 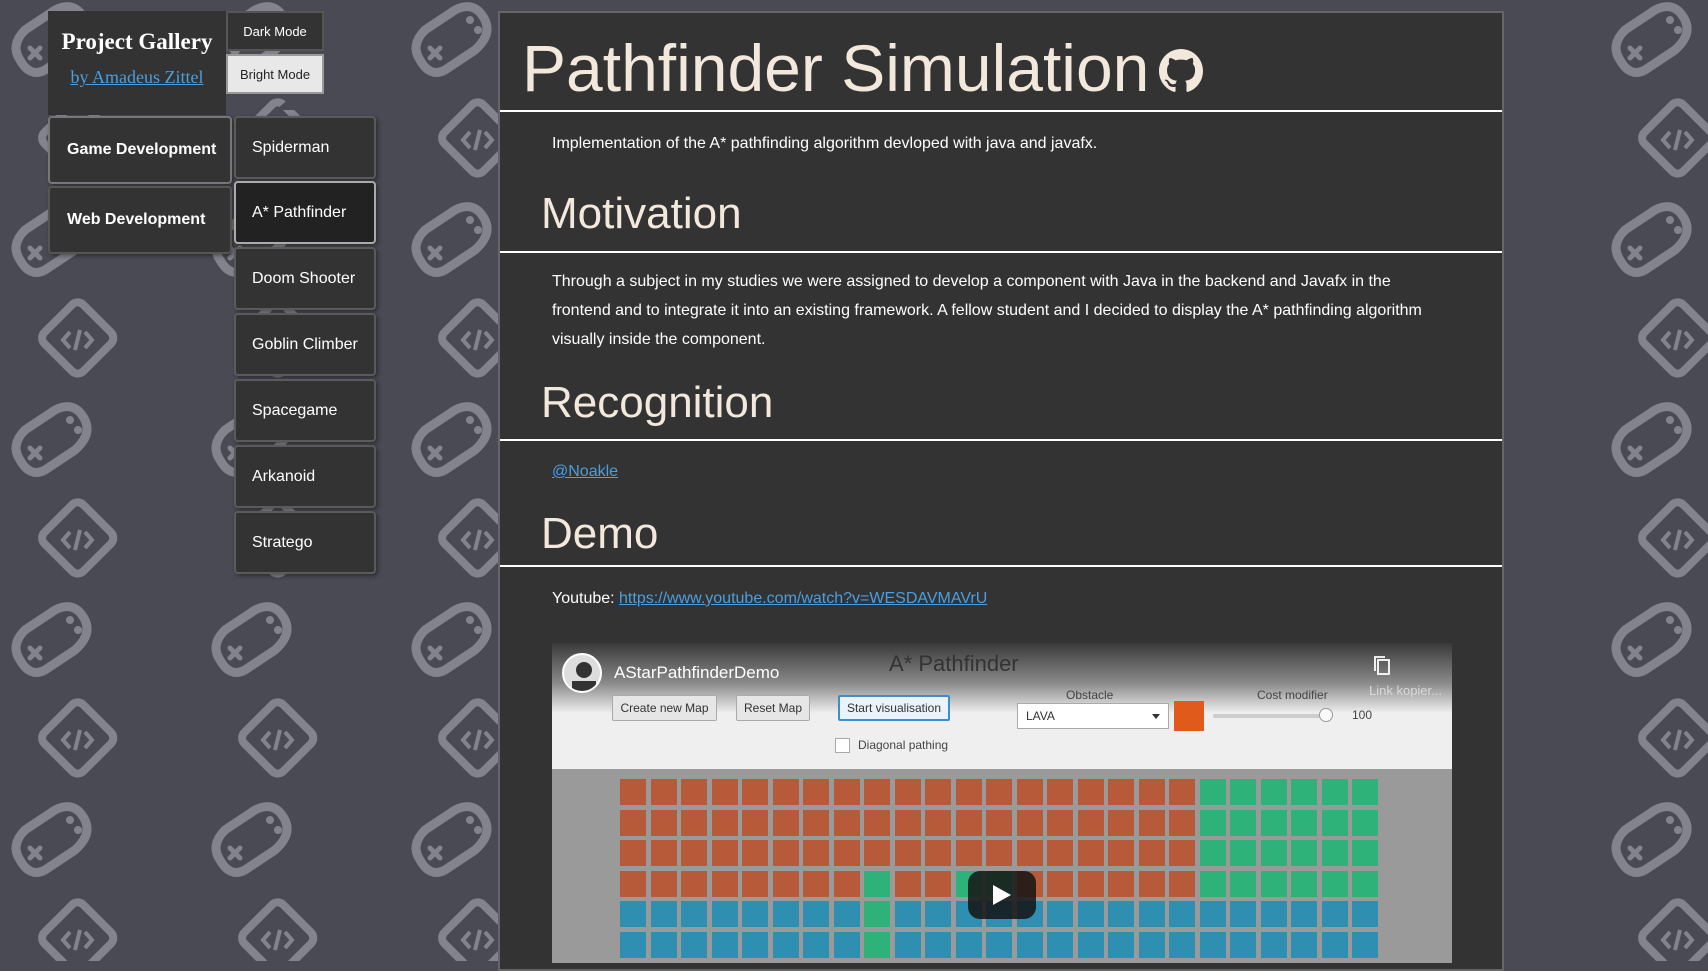 What do you see at coordinates (1292, 695) in the screenshot?
I see `cost-modifier-label: Cost modifier` at bounding box center [1292, 695].